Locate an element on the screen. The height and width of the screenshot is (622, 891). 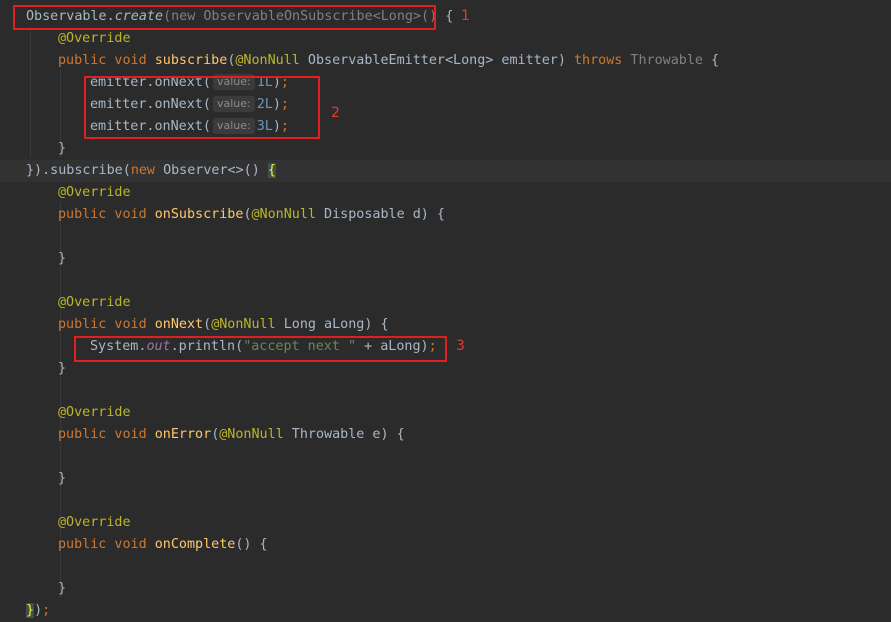
annotation-label-1: 1 is located at coordinates (465, 16).